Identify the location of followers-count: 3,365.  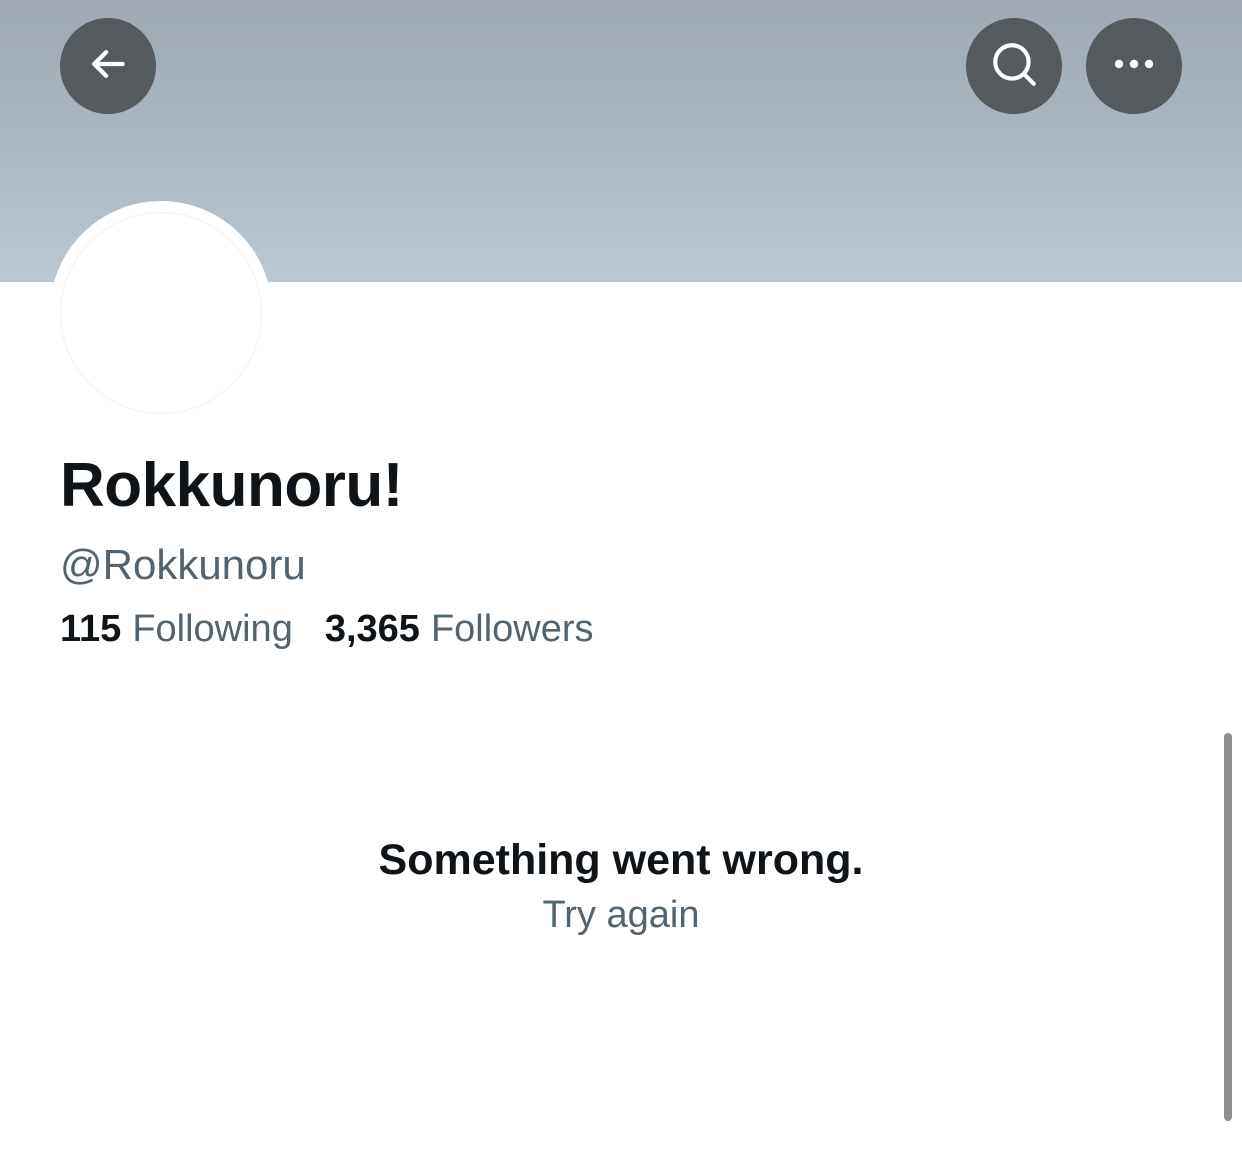
(372, 629).